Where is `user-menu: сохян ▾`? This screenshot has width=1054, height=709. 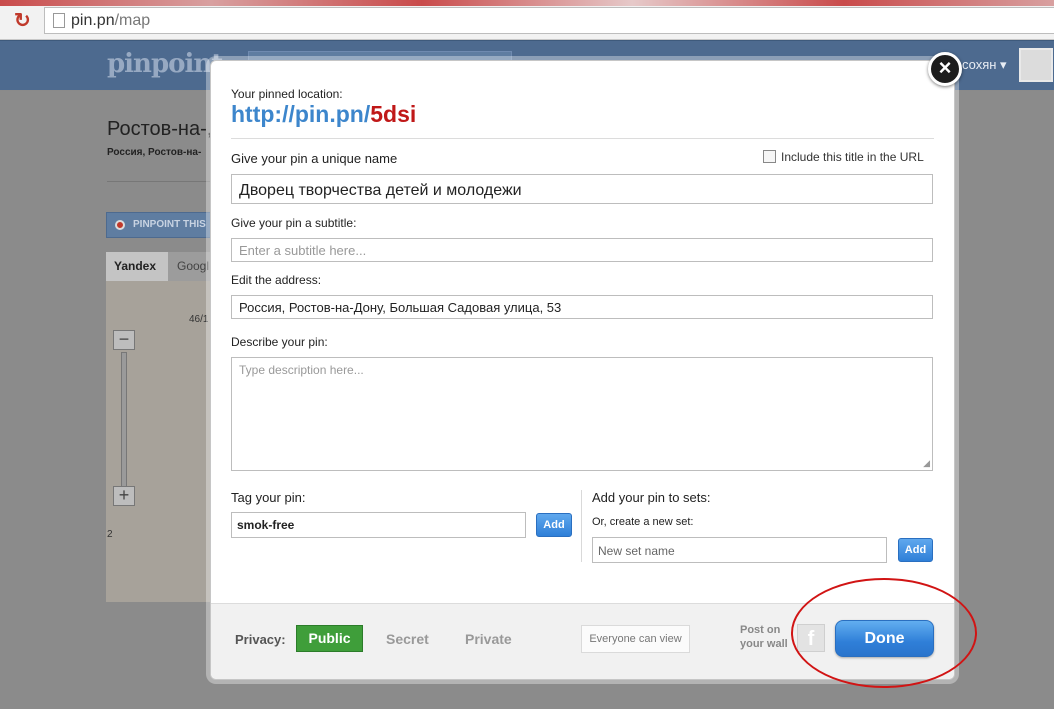
user-menu: сохян ▾ is located at coordinates (984, 65).